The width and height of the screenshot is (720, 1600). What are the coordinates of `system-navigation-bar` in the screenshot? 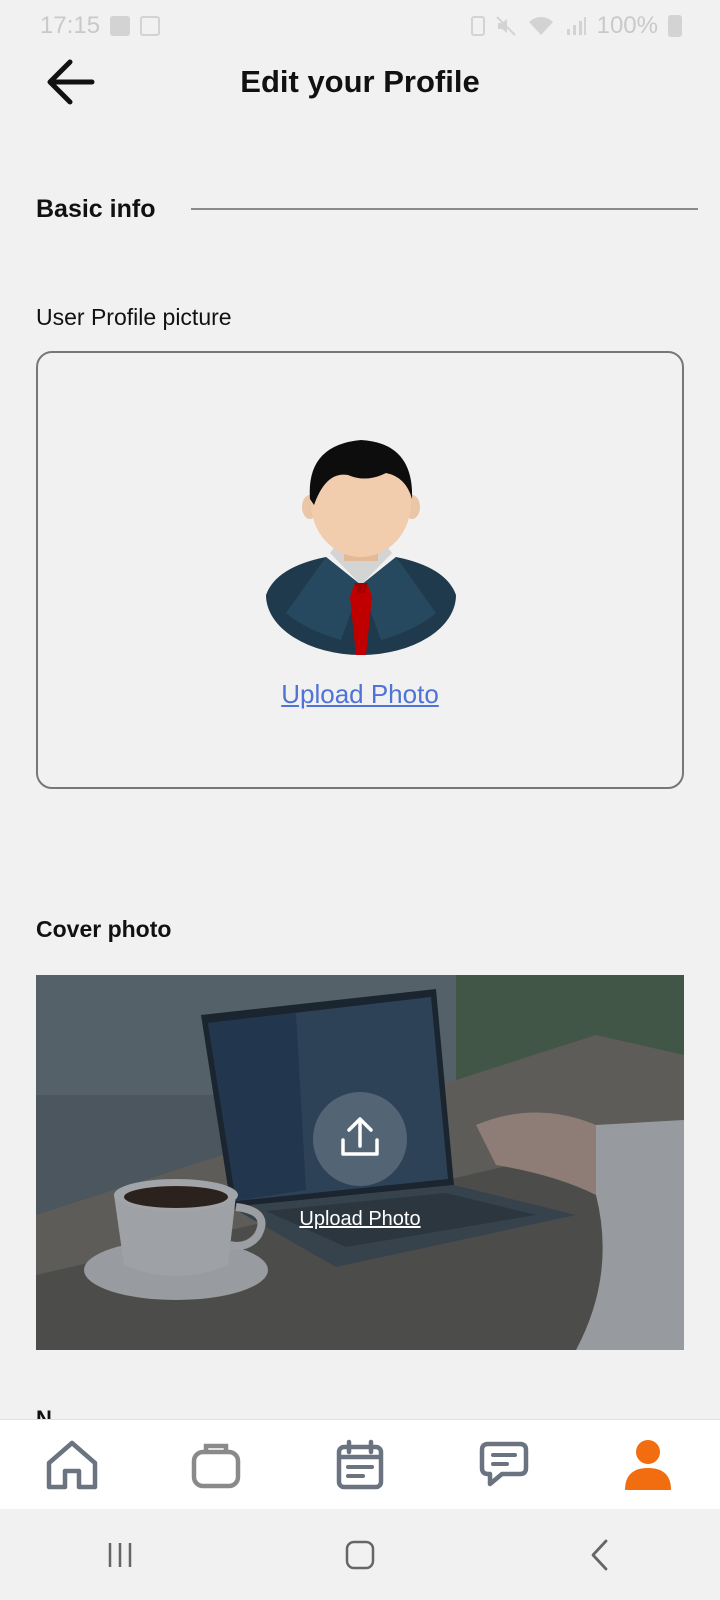 It's located at (360, 1554).